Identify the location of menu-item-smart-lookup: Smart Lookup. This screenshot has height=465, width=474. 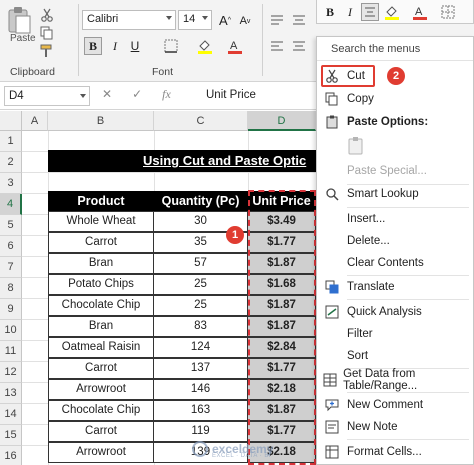
(395, 194).